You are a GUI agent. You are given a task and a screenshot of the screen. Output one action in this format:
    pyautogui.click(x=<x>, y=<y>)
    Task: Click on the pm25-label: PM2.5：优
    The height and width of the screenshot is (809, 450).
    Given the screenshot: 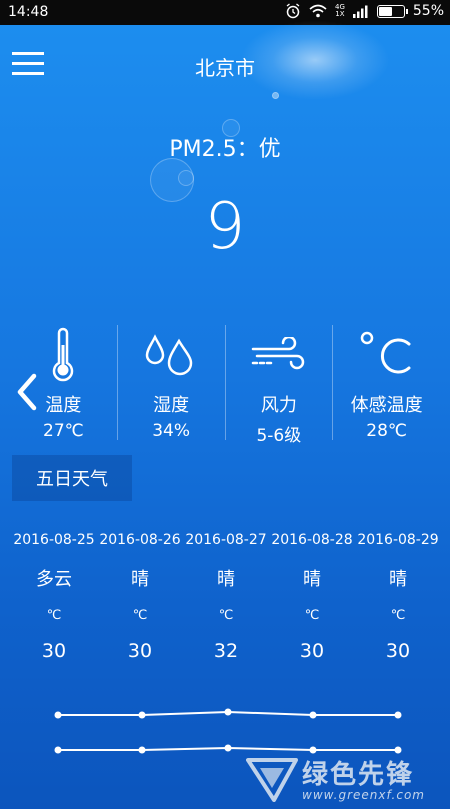 What is the action you would take?
    pyautogui.click(x=225, y=149)
    